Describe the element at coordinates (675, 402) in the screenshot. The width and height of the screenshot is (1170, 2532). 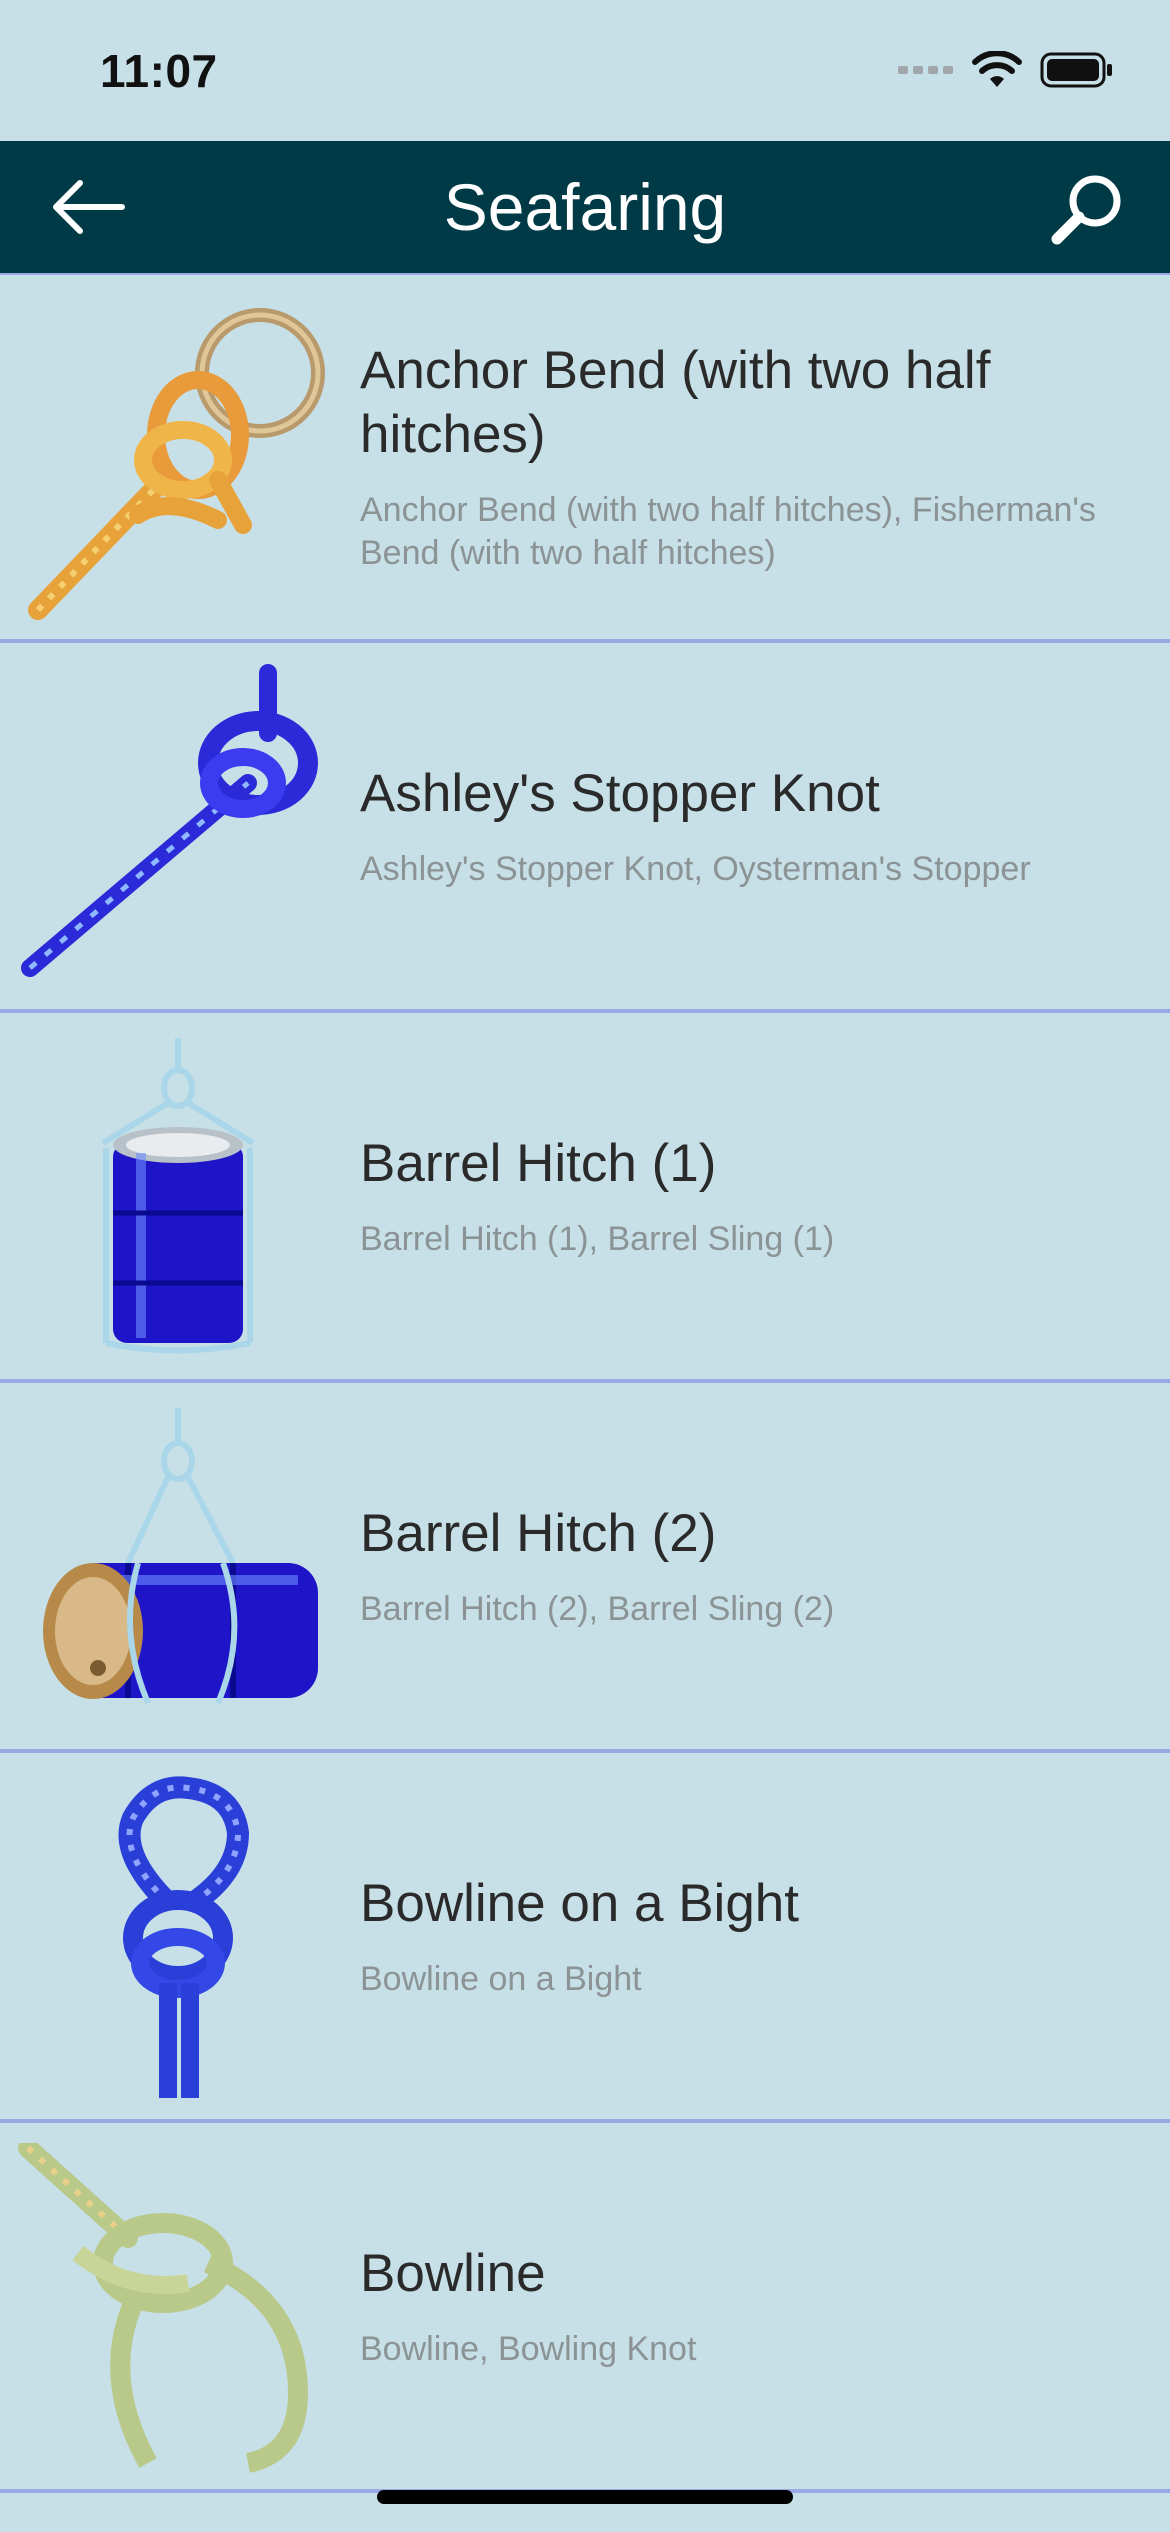
I see `list-item-title: Anchor Bend (with two half hitches)` at that location.